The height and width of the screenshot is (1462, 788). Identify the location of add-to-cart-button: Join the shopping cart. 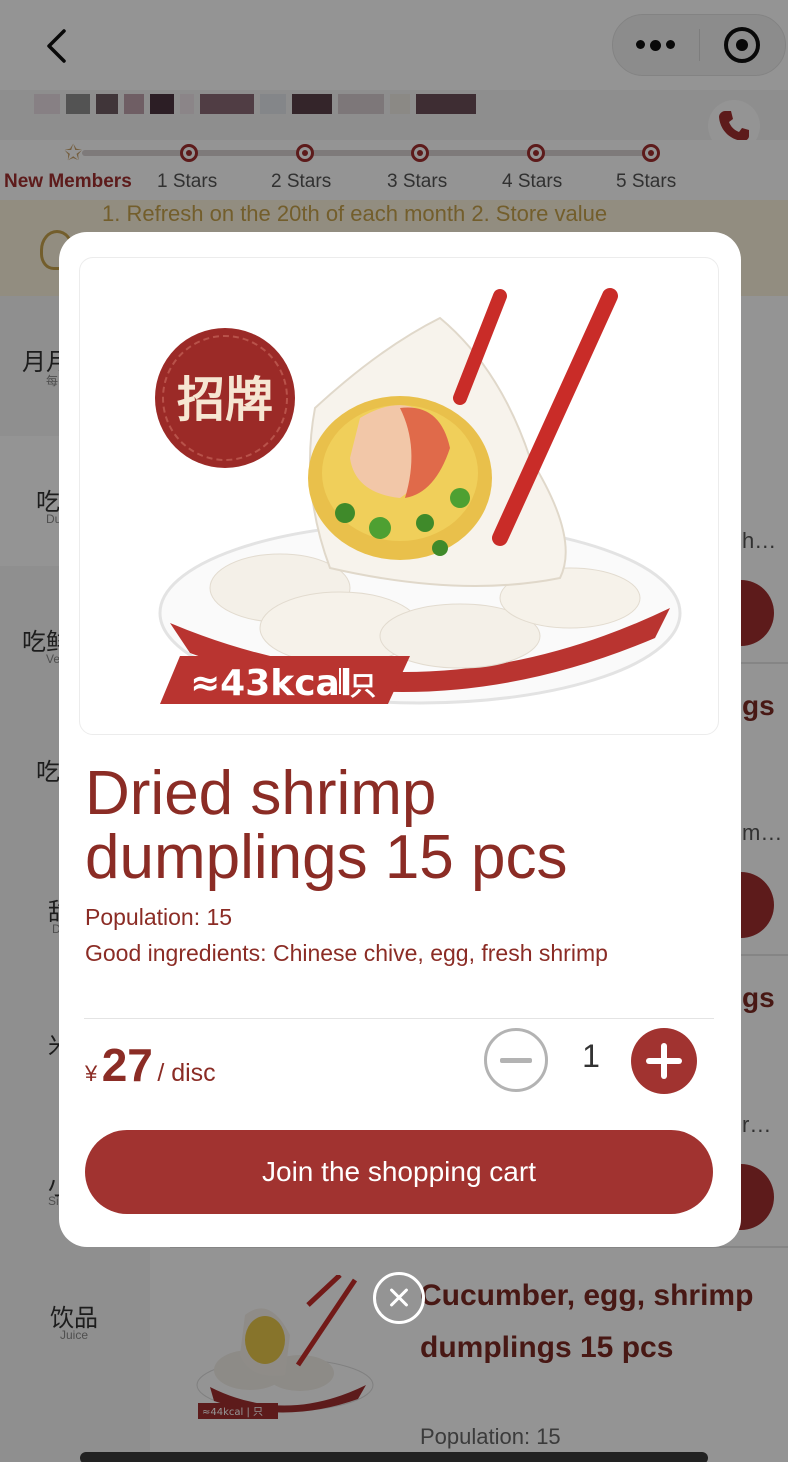
(399, 1172).